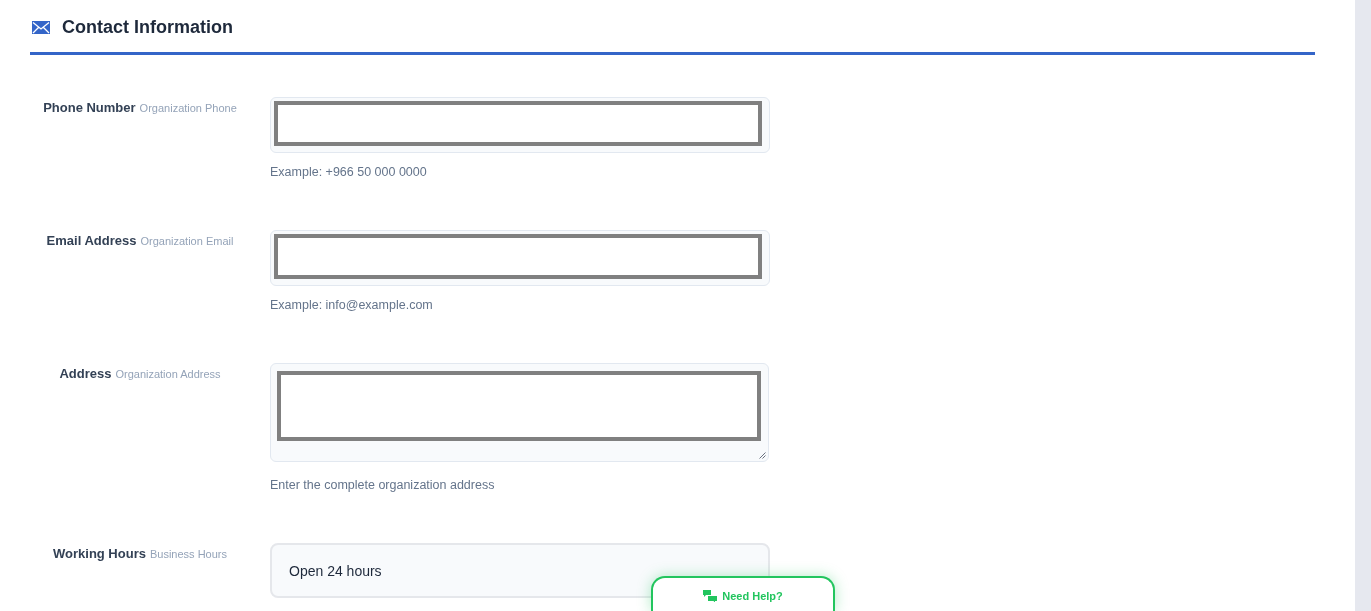 This screenshot has width=1371, height=611. Describe the element at coordinates (41, 27) in the screenshot. I see `envelope-icon` at that location.